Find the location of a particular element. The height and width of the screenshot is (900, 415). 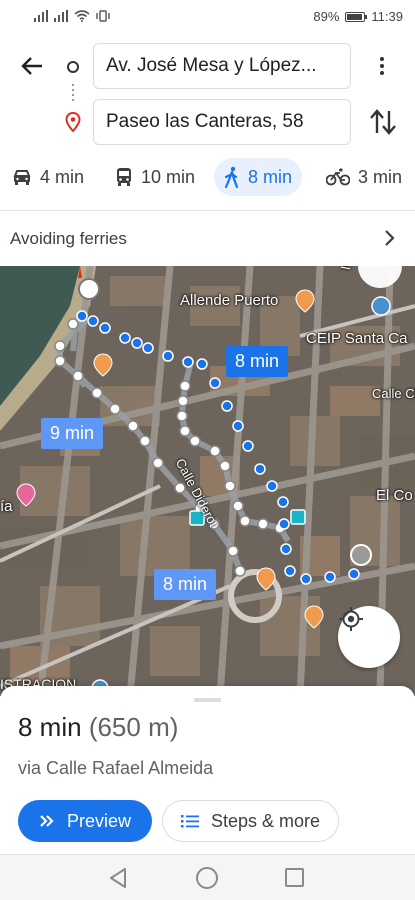

mode-transit-time: 10 min is located at coordinates (168, 176).